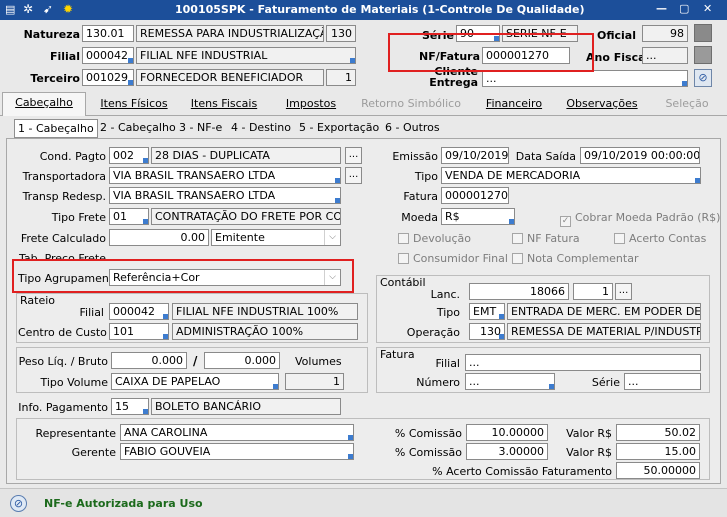 The width and height of the screenshot is (727, 517). I want to click on nf-fatura-label: NF/Fatura, so click(449, 56).